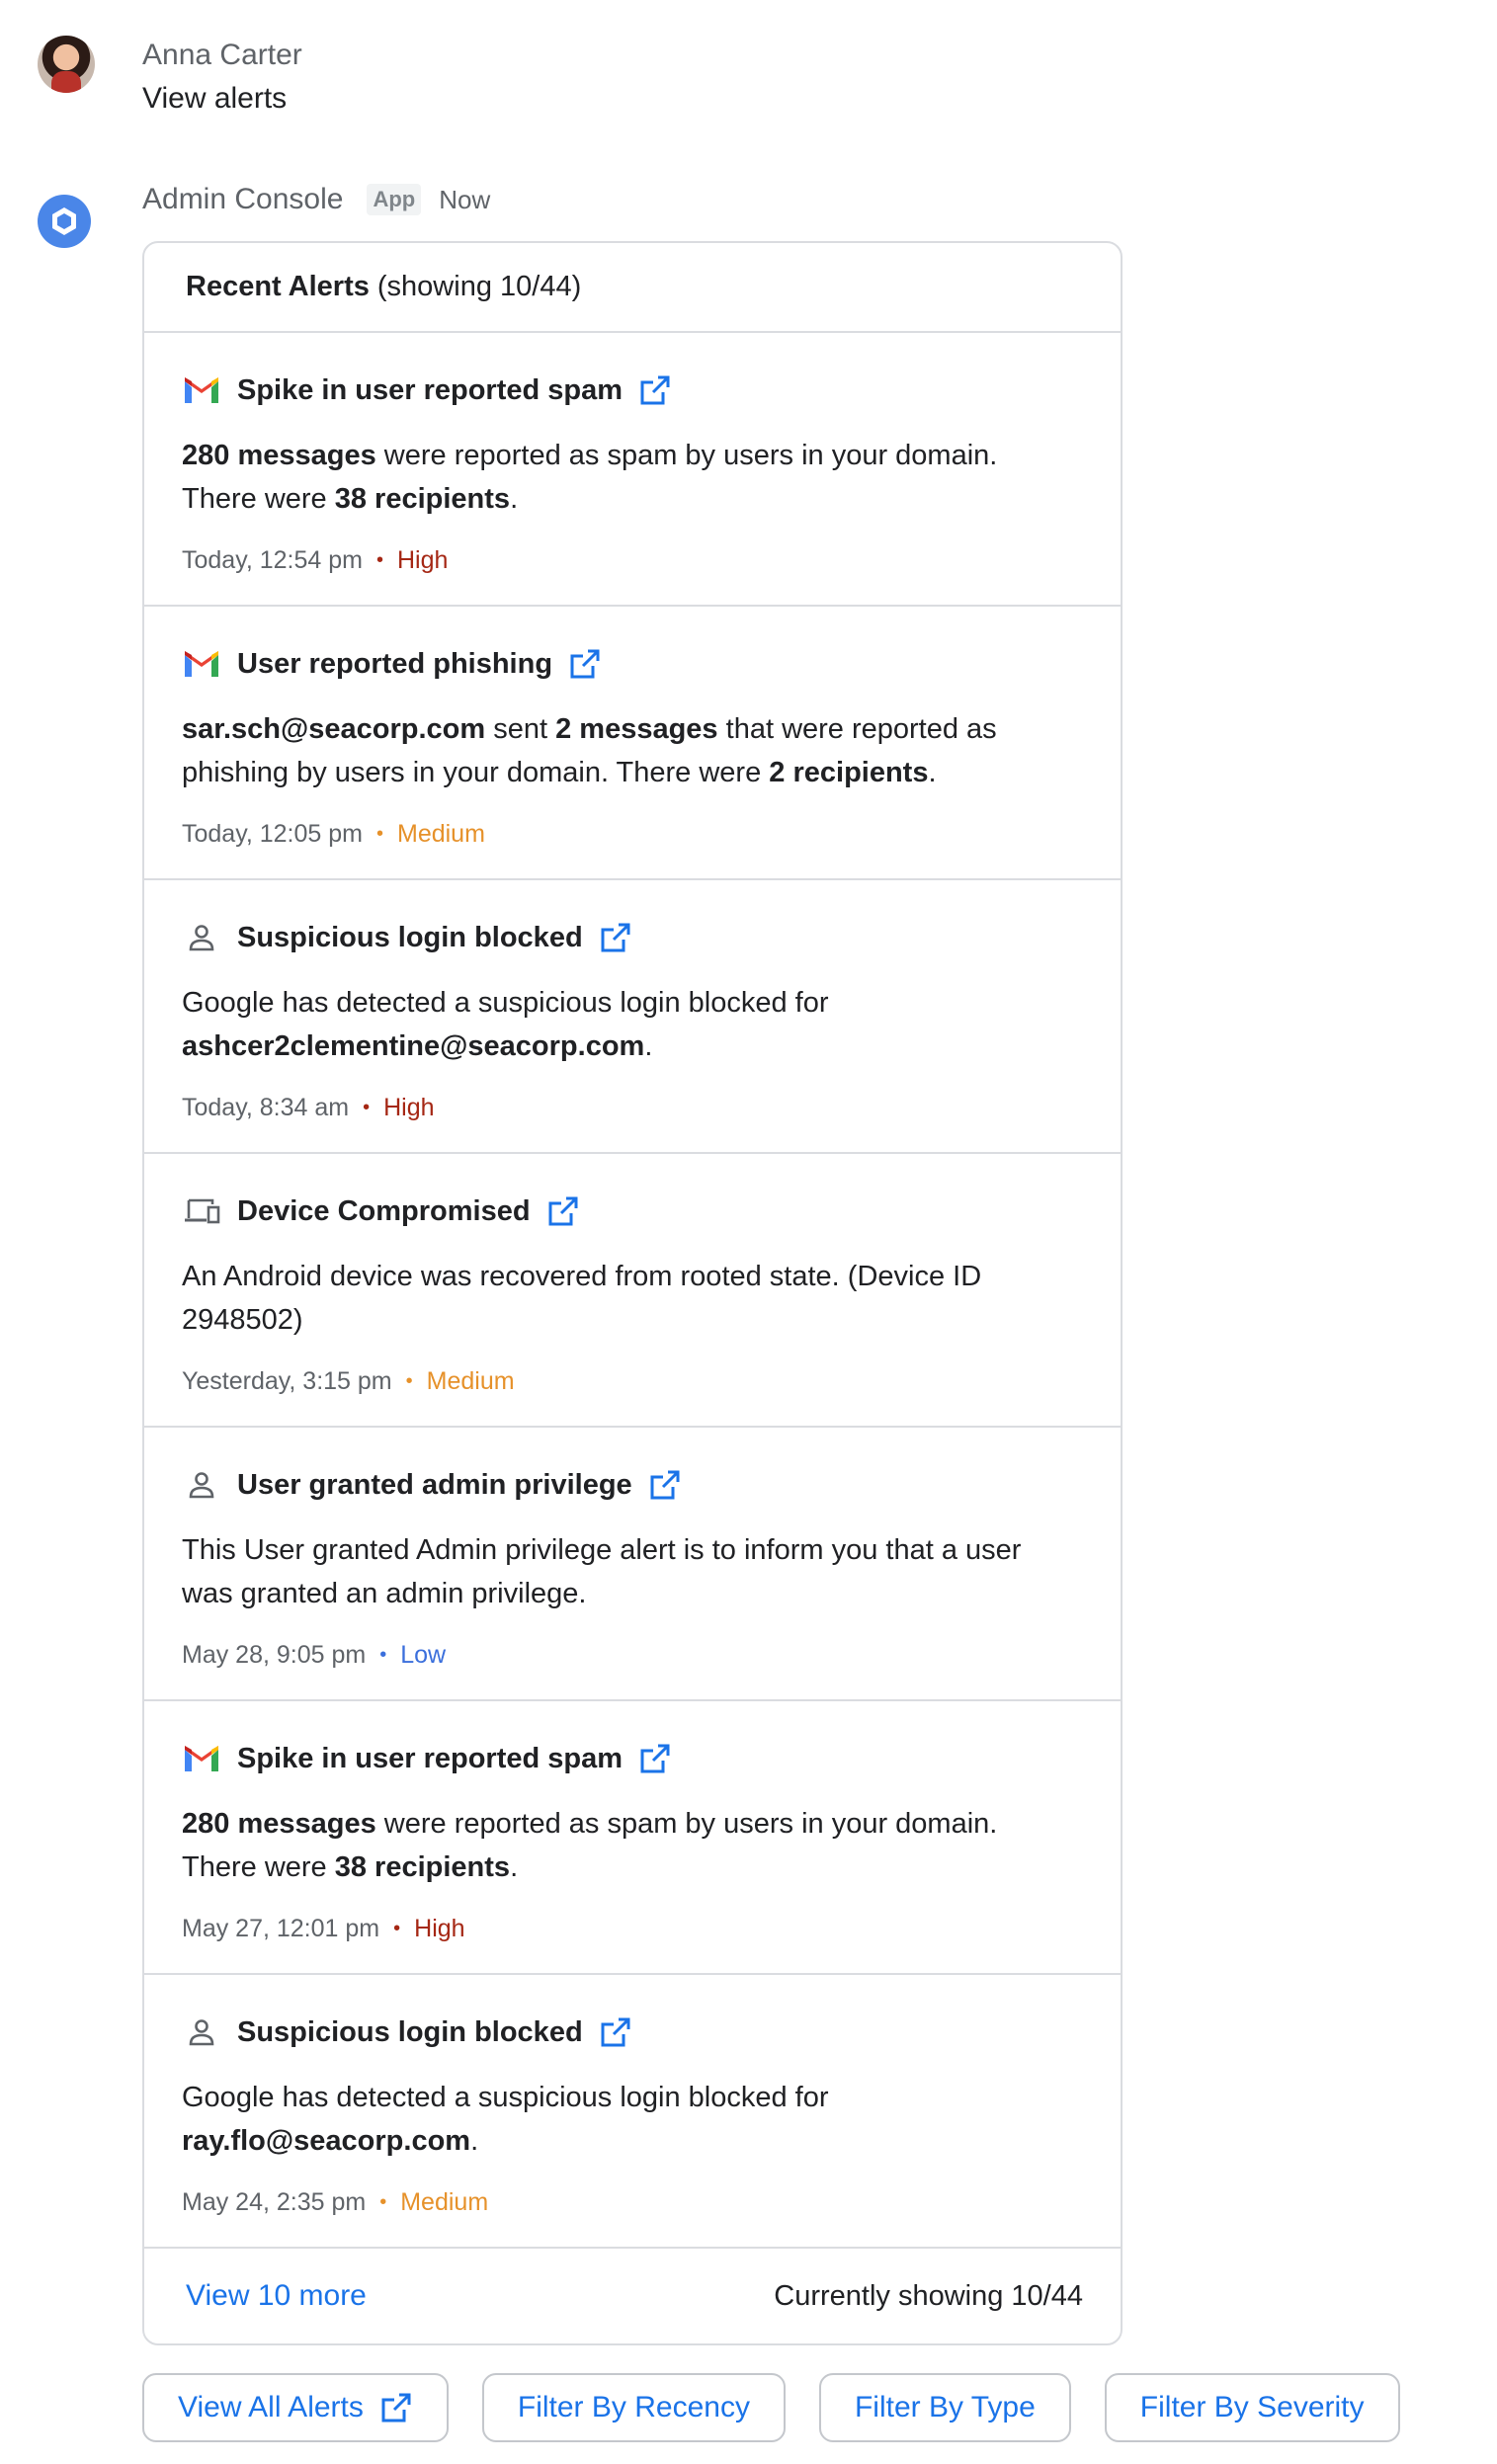  I want to click on alert-meta: May 24, 2:35 pm • Medium, so click(335, 2202).